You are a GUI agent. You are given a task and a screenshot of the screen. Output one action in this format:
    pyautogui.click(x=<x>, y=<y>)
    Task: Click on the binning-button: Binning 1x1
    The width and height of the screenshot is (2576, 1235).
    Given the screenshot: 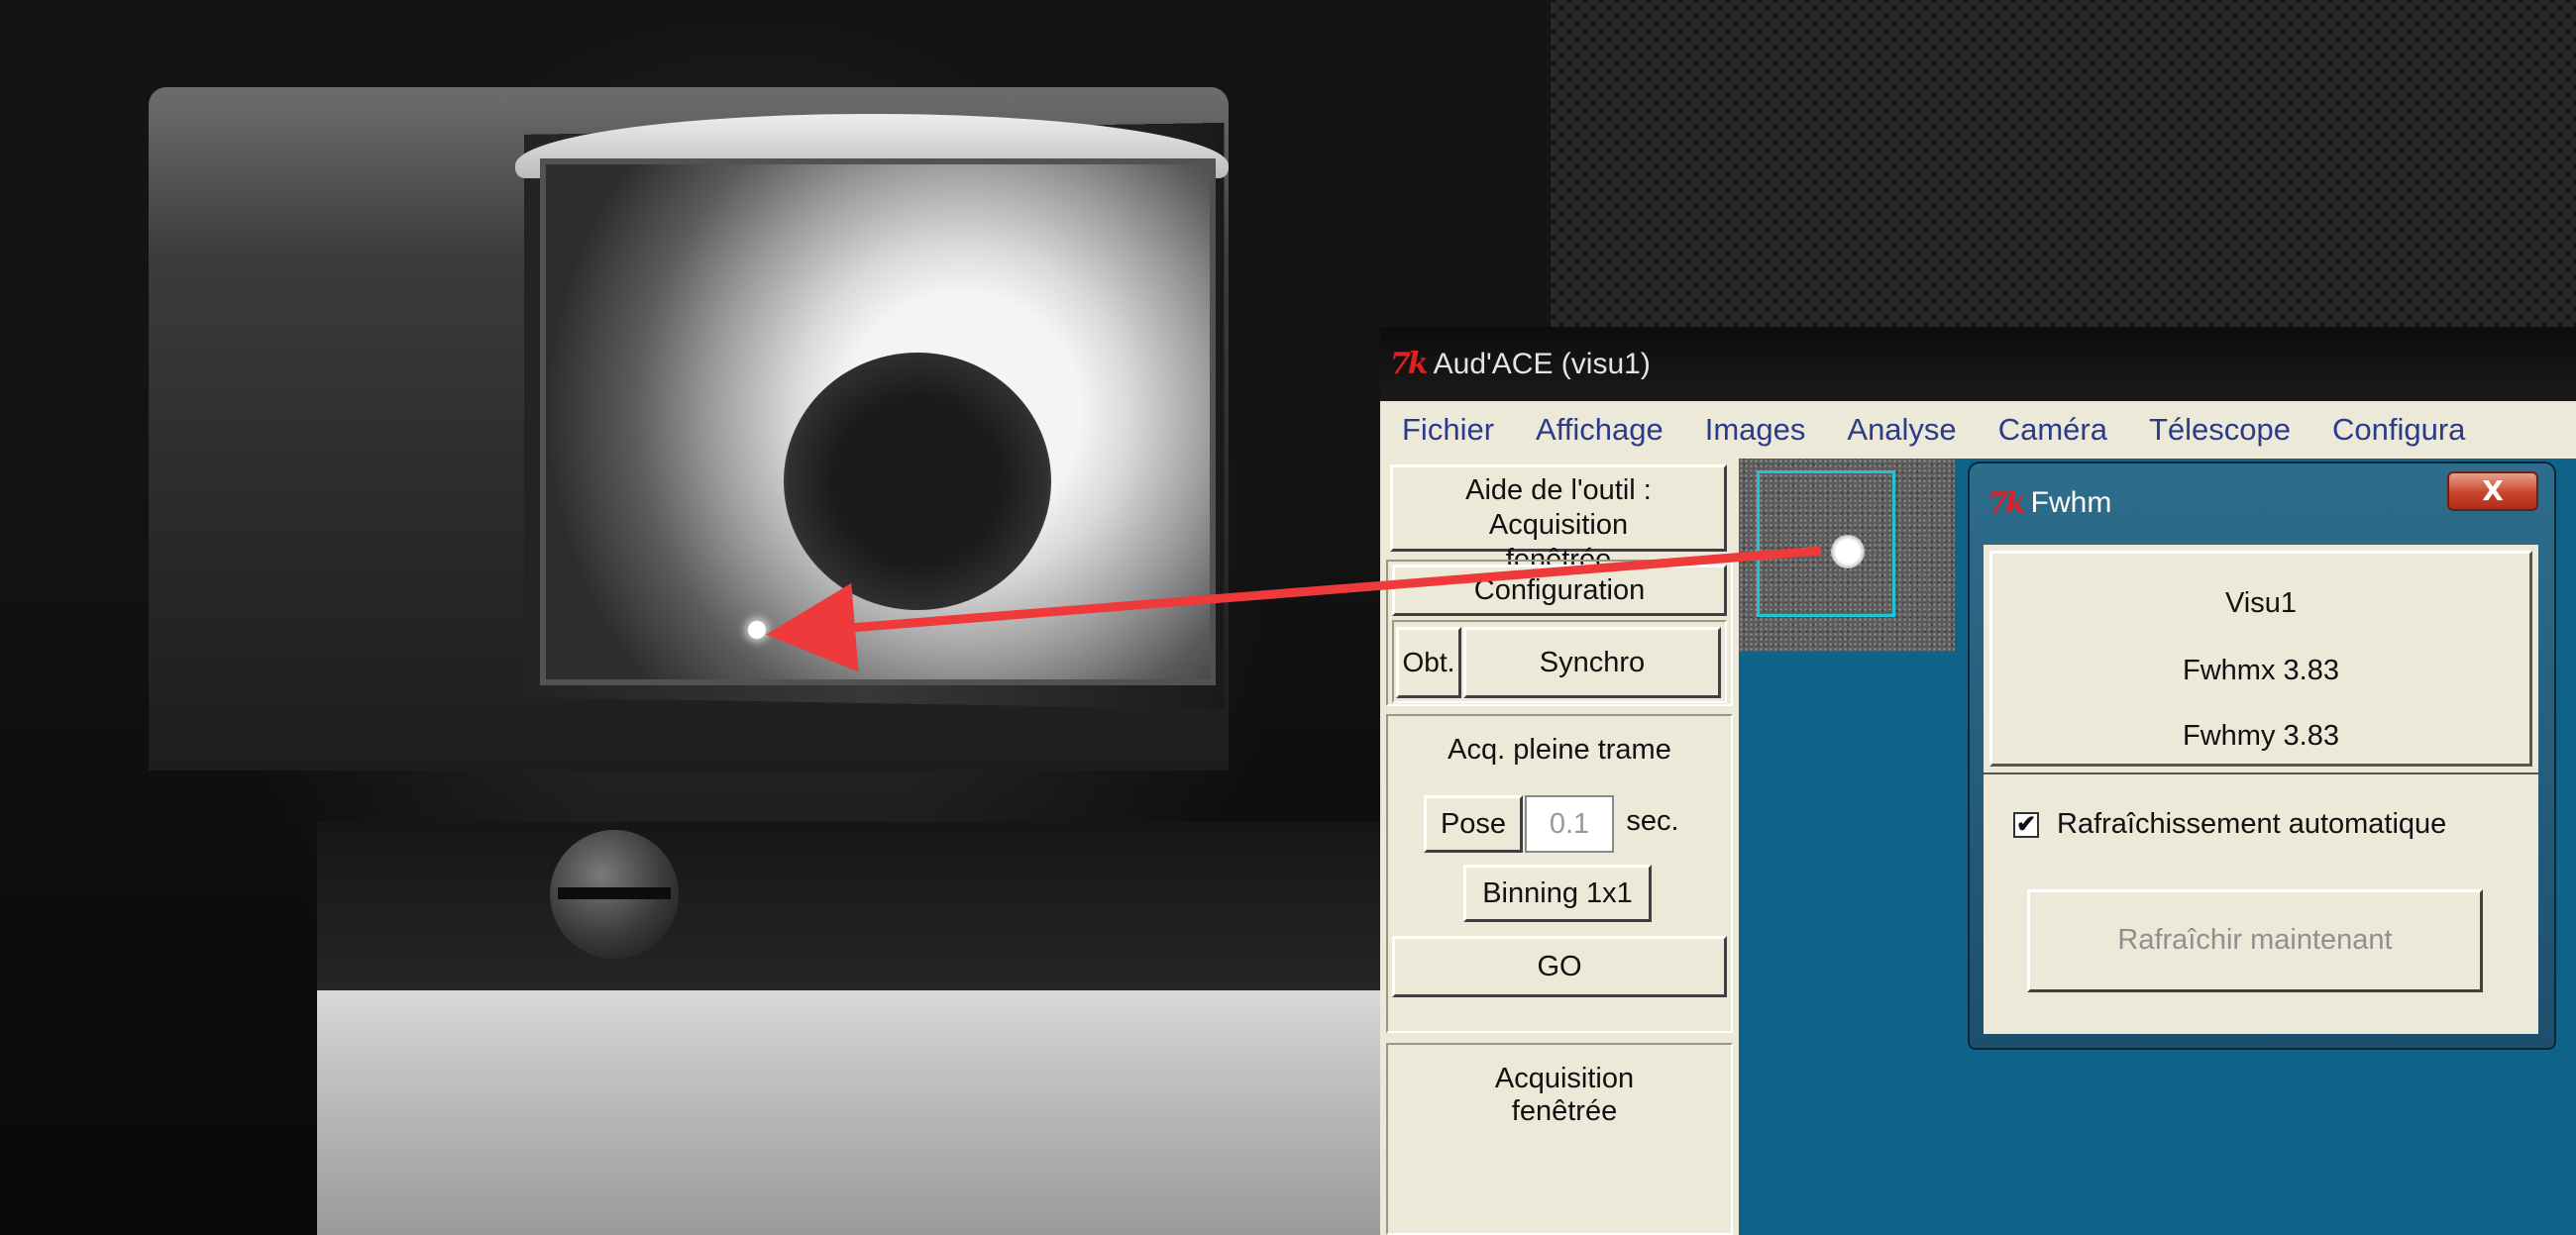 What is the action you would take?
    pyautogui.click(x=1557, y=893)
    